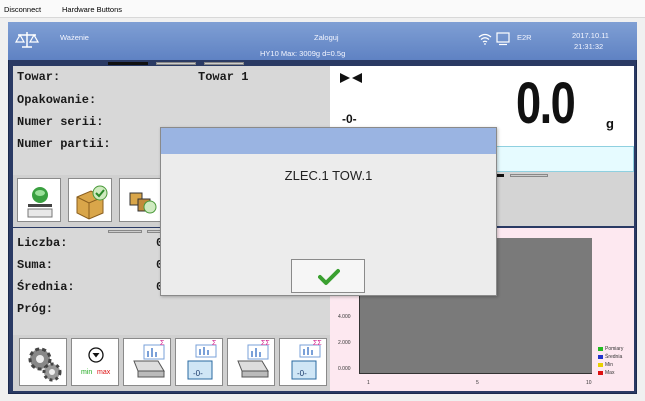 The width and height of the screenshot is (645, 401). Describe the element at coordinates (485, 39) in the screenshot. I see `wifi-icon` at that location.